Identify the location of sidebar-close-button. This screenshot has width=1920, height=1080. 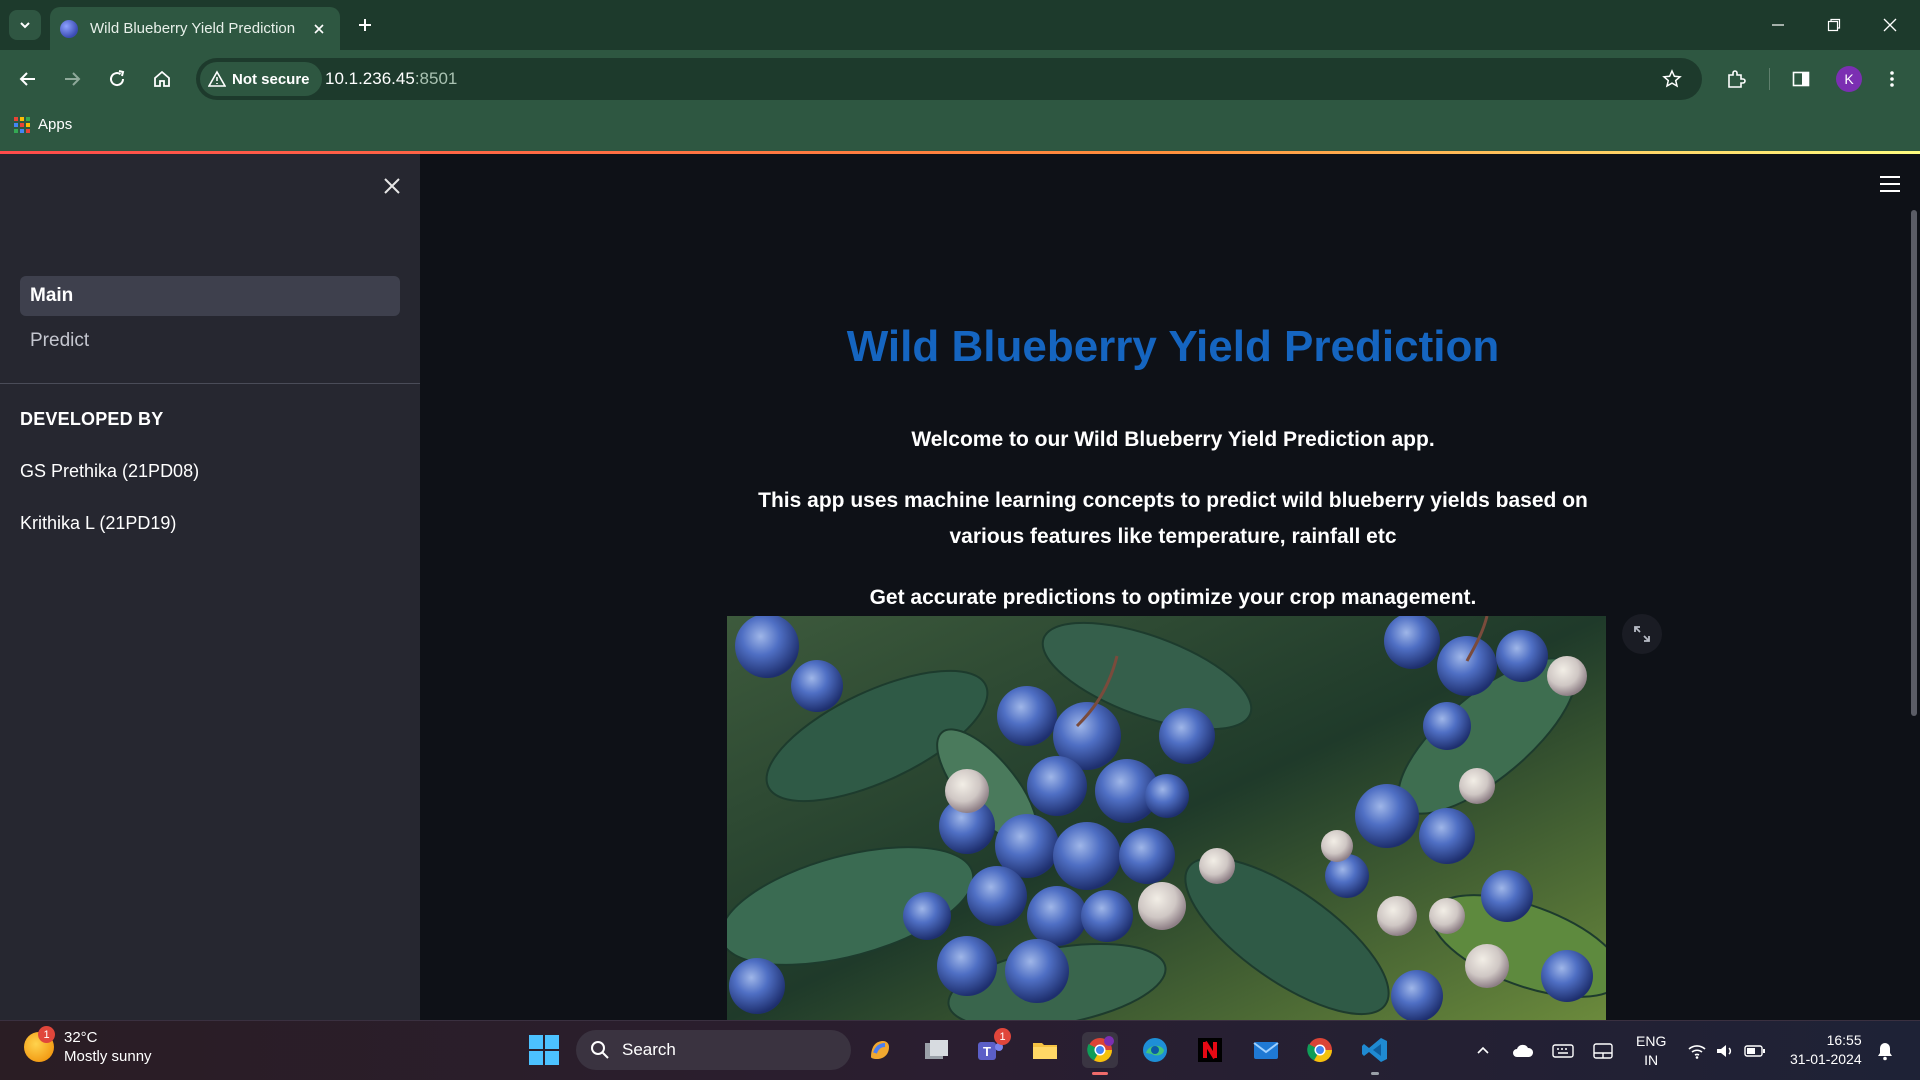
(392, 186).